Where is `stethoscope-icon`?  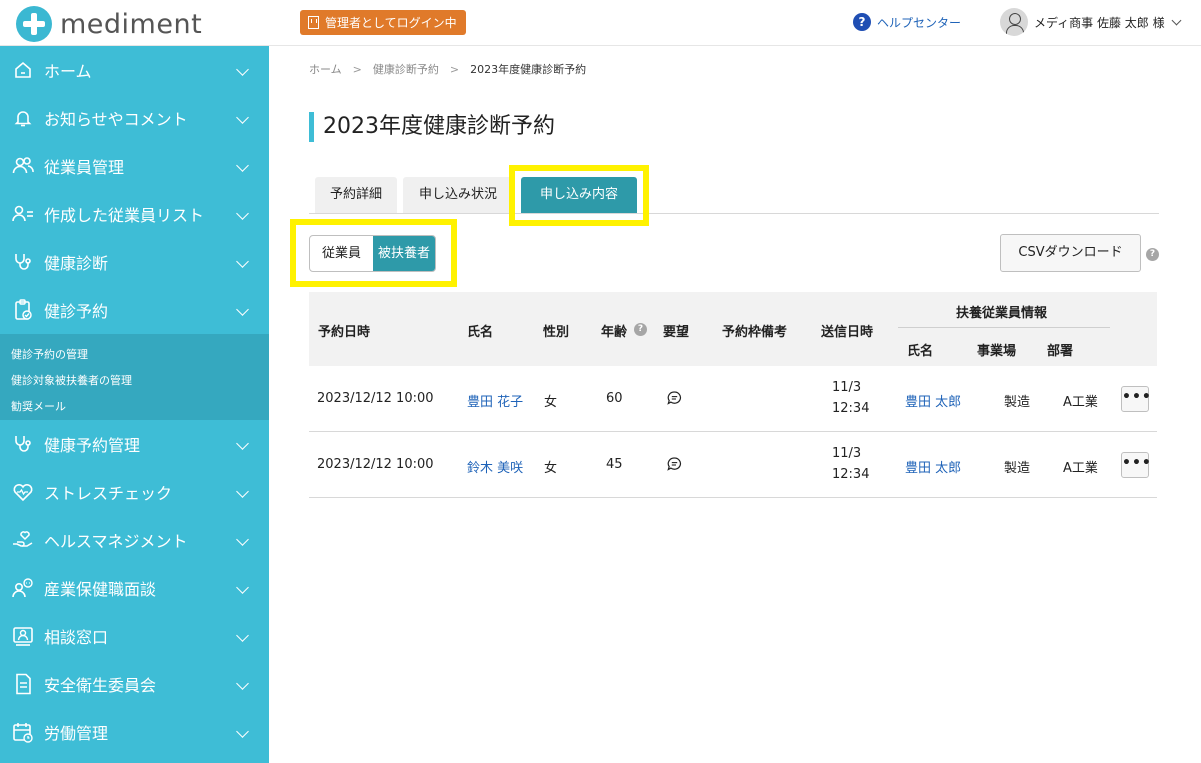
stethoscope-icon is located at coordinates (23, 262).